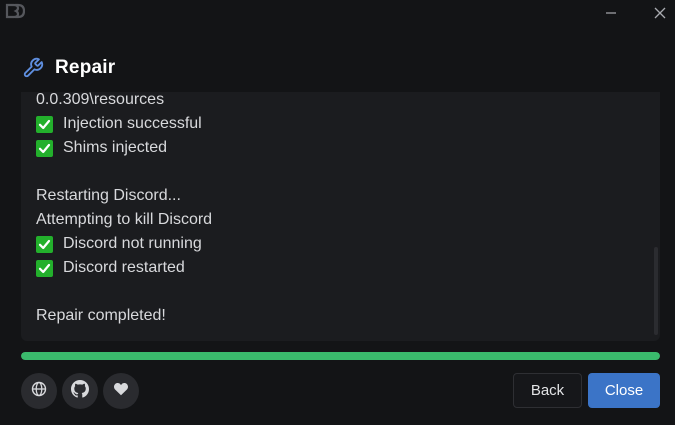  What do you see at coordinates (341, 148) in the screenshot?
I see `log-line: Shims injected` at bounding box center [341, 148].